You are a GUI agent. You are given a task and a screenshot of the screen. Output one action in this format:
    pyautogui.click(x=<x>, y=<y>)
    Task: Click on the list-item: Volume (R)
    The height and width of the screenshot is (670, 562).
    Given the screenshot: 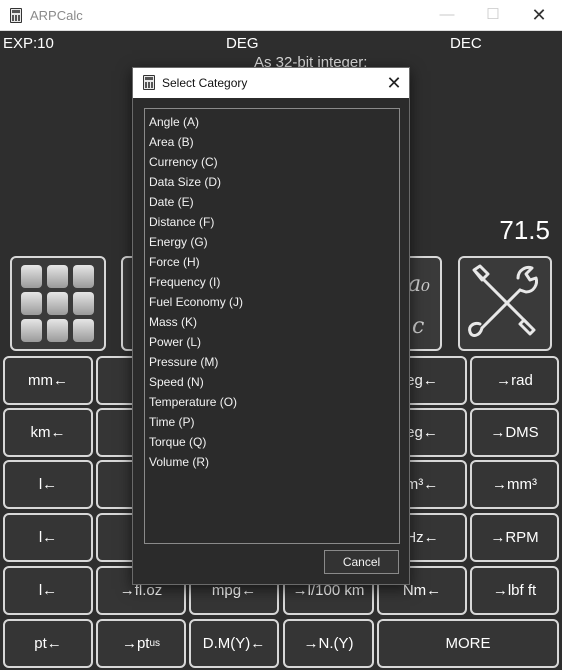 What is the action you would take?
    pyautogui.click(x=272, y=462)
    